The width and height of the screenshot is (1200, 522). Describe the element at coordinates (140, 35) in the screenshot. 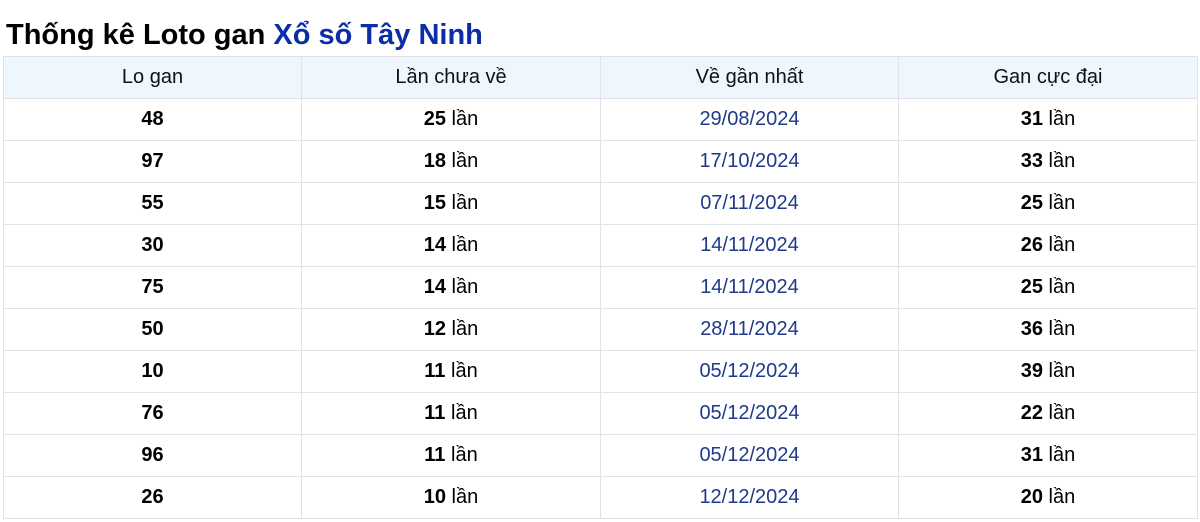

I see `title-prefix: Thống kê Loto gan` at that location.